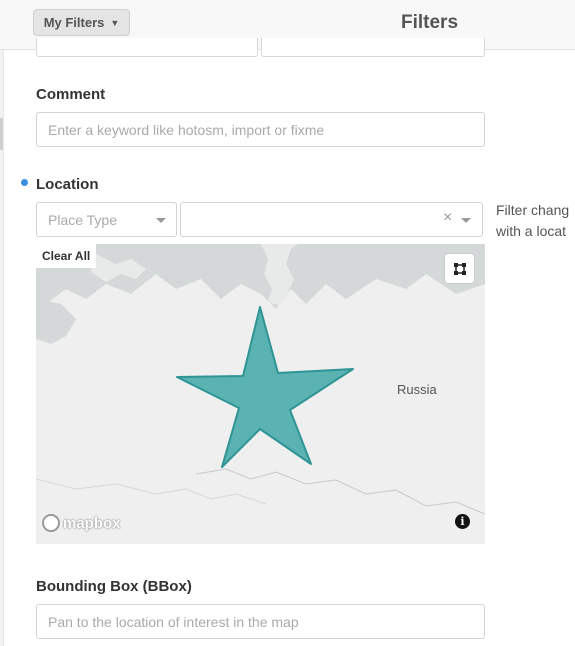 The height and width of the screenshot is (646, 575). Describe the element at coordinates (71, 94) in the screenshot. I see `comment-label: Comment` at that location.